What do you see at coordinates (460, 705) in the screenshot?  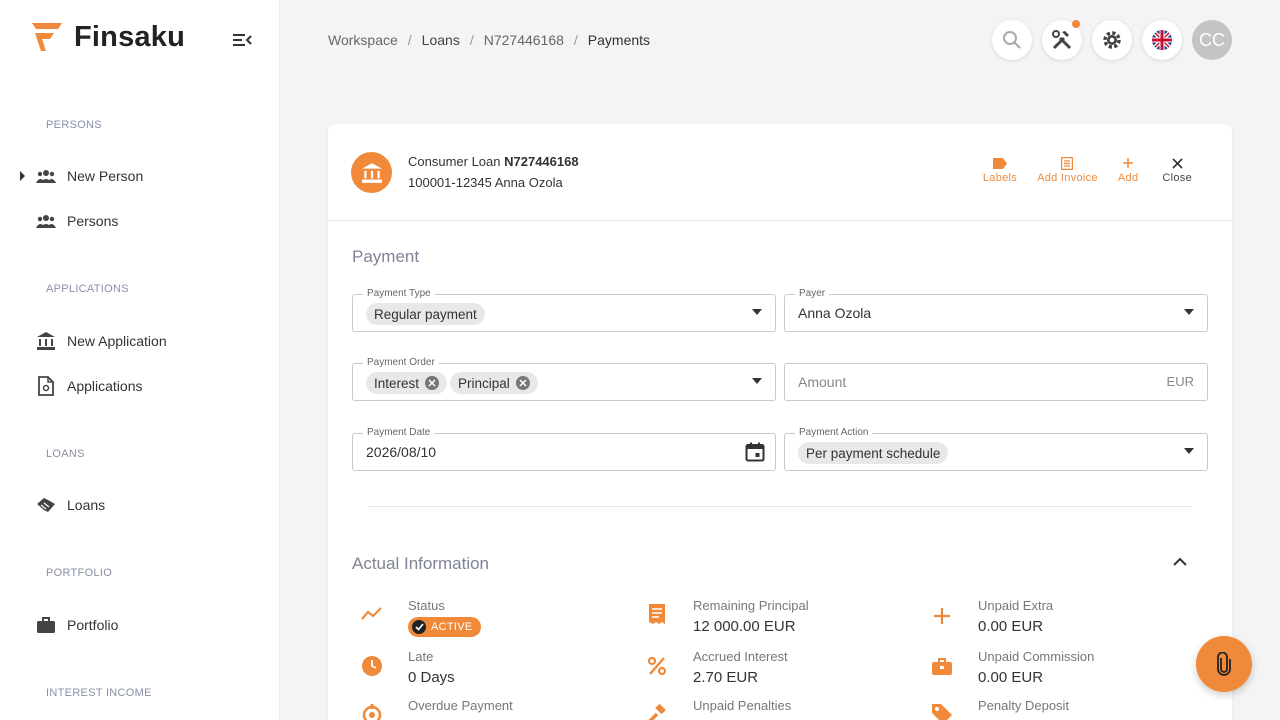 I see `overdue-label: Overdue Payment` at bounding box center [460, 705].